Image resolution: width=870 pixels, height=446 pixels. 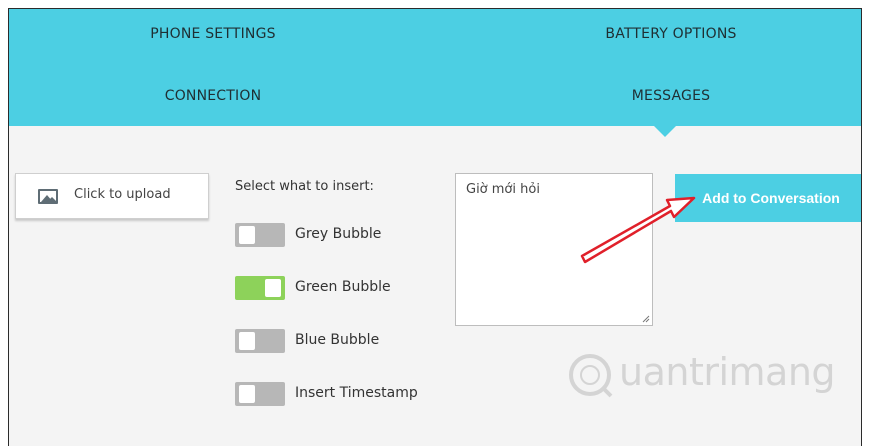 What do you see at coordinates (48, 196) in the screenshot?
I see `image-icon` at bounding box center [48, 196].